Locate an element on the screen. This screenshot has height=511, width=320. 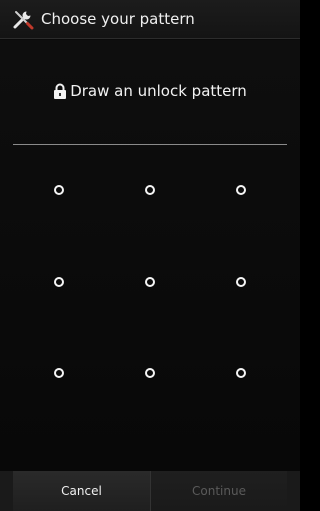
cancel-button-label: Cancel is located at coordinates (81, 491).